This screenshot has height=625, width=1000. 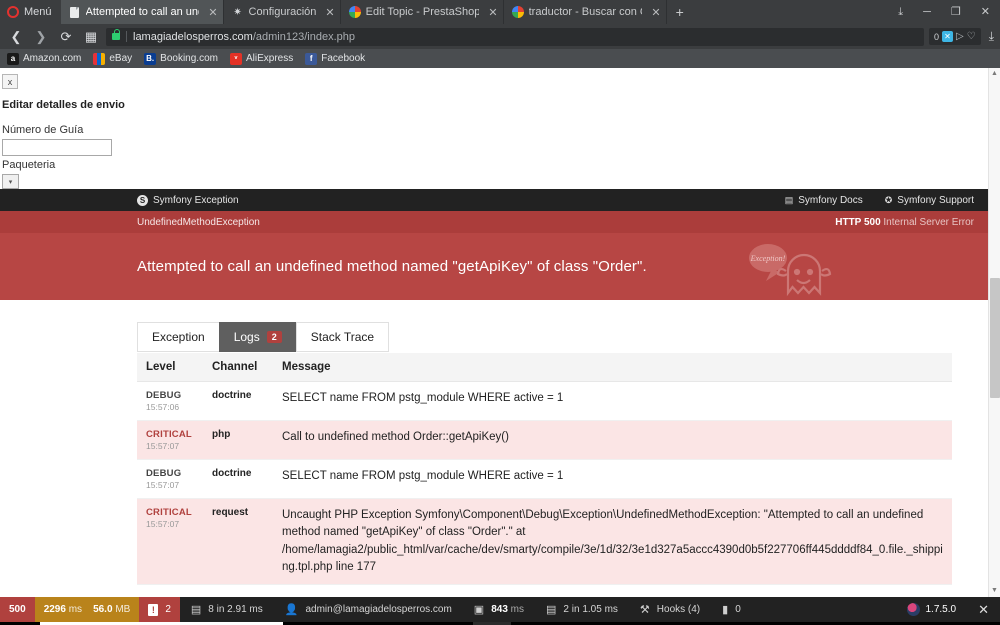 I want to click on stopwatch-block: ▮ 0, so click(x=731, y=609).